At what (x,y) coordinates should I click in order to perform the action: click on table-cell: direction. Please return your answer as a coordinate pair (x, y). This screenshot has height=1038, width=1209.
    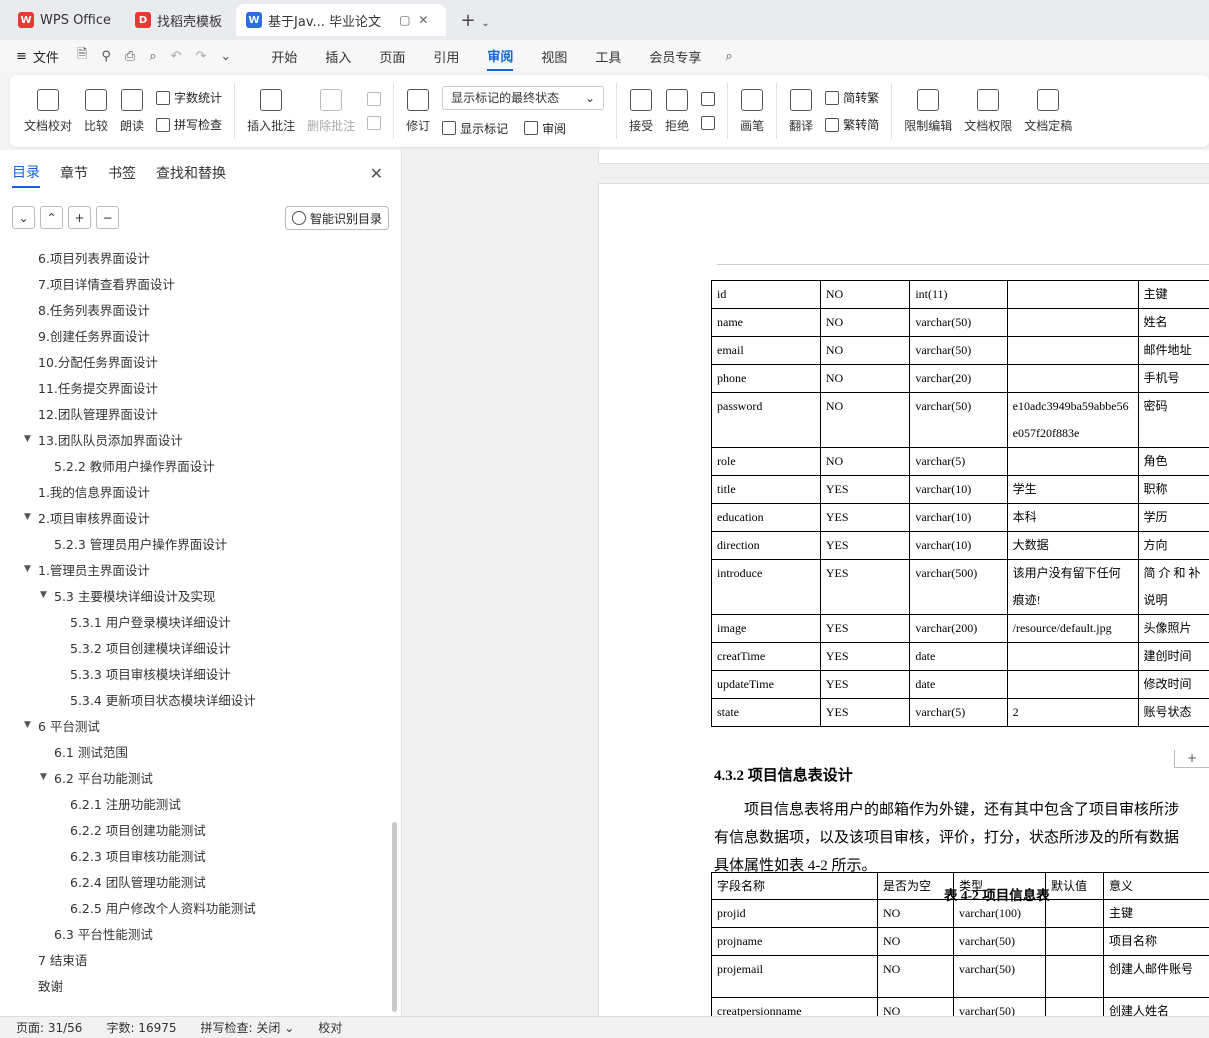
    Looking at the image, I should click on (766, 545).